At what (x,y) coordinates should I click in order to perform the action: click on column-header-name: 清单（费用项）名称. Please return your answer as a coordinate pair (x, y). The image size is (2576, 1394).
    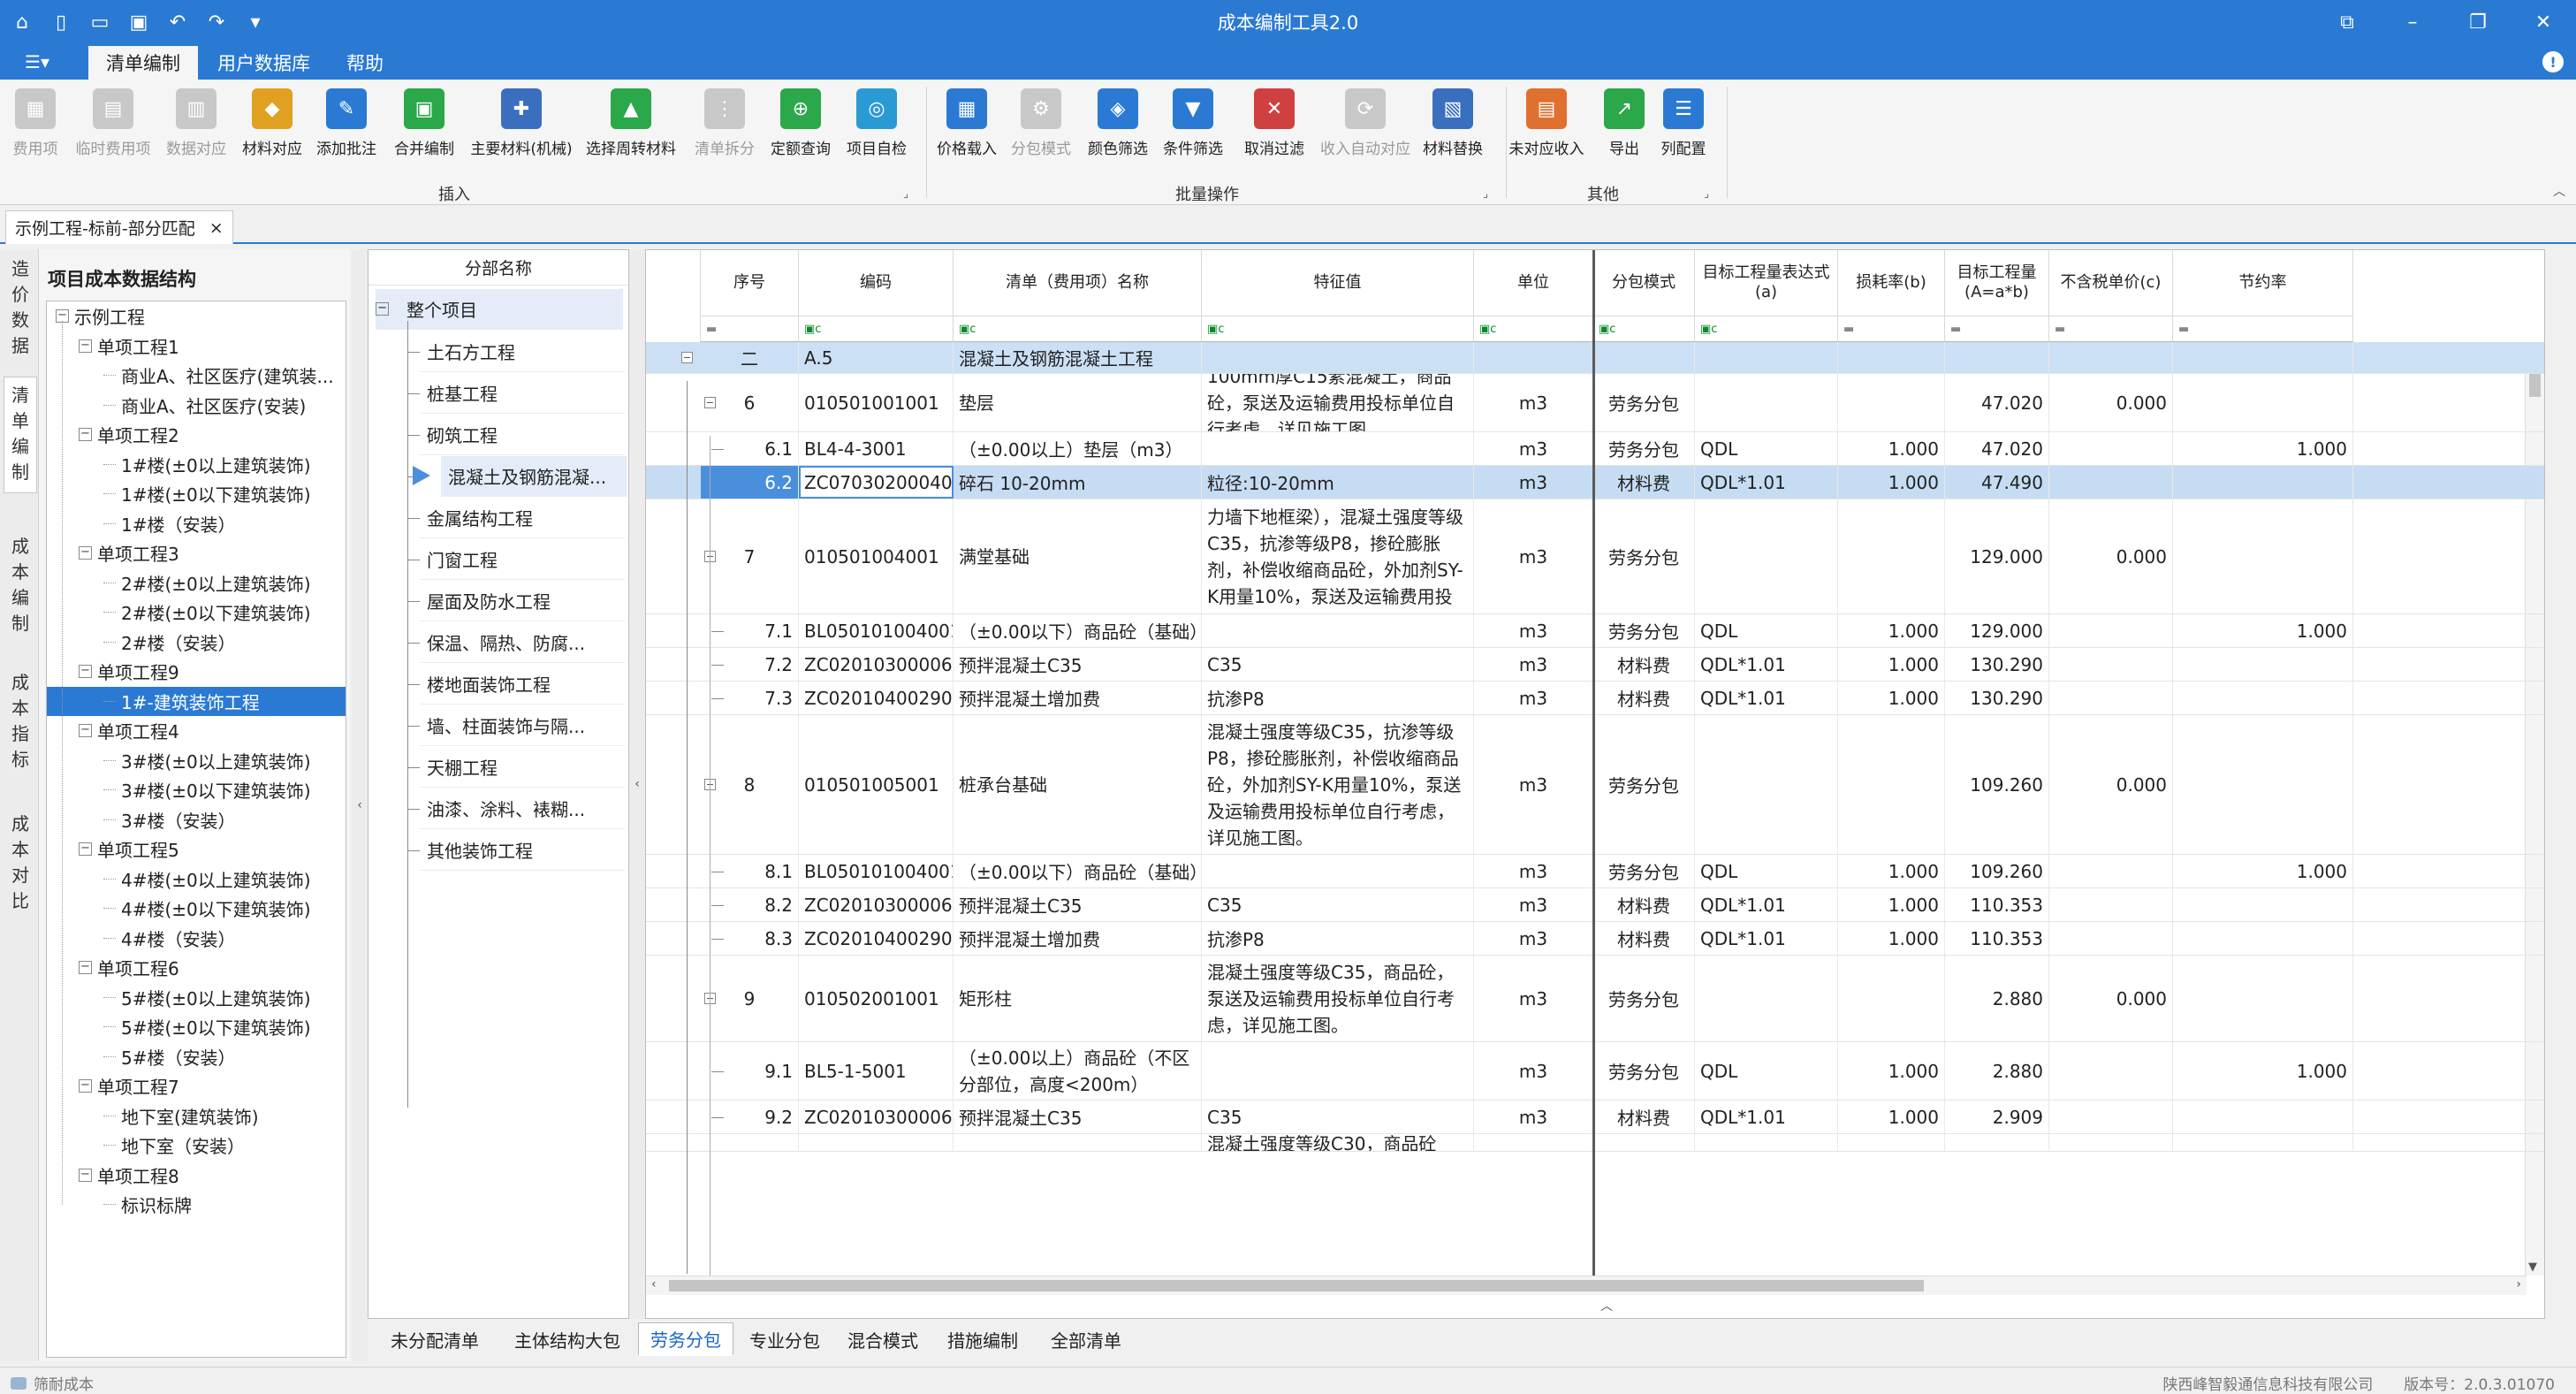
    Looking at the image, I should click on (1078, 283).